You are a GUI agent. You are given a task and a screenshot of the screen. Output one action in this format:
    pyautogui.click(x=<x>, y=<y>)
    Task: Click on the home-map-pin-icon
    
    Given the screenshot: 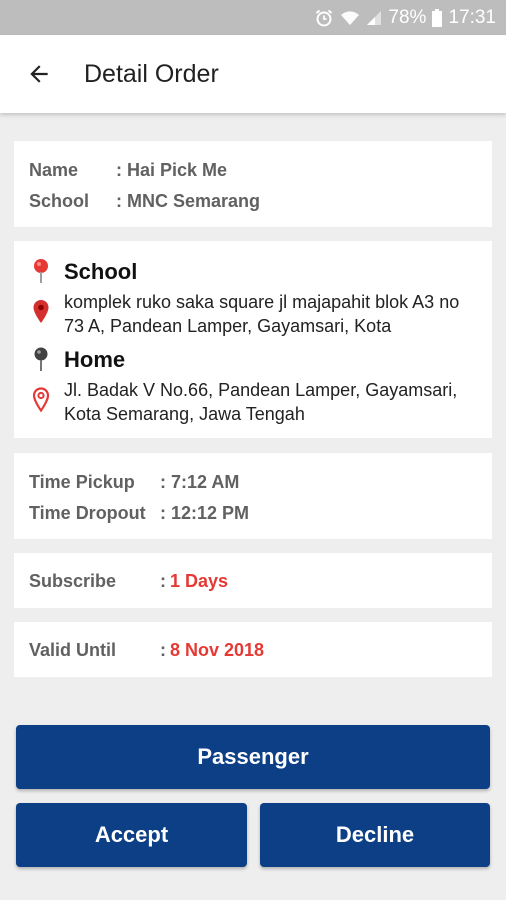 What is the action you would take?
    pyautogui.click(x=41, y=402)
    